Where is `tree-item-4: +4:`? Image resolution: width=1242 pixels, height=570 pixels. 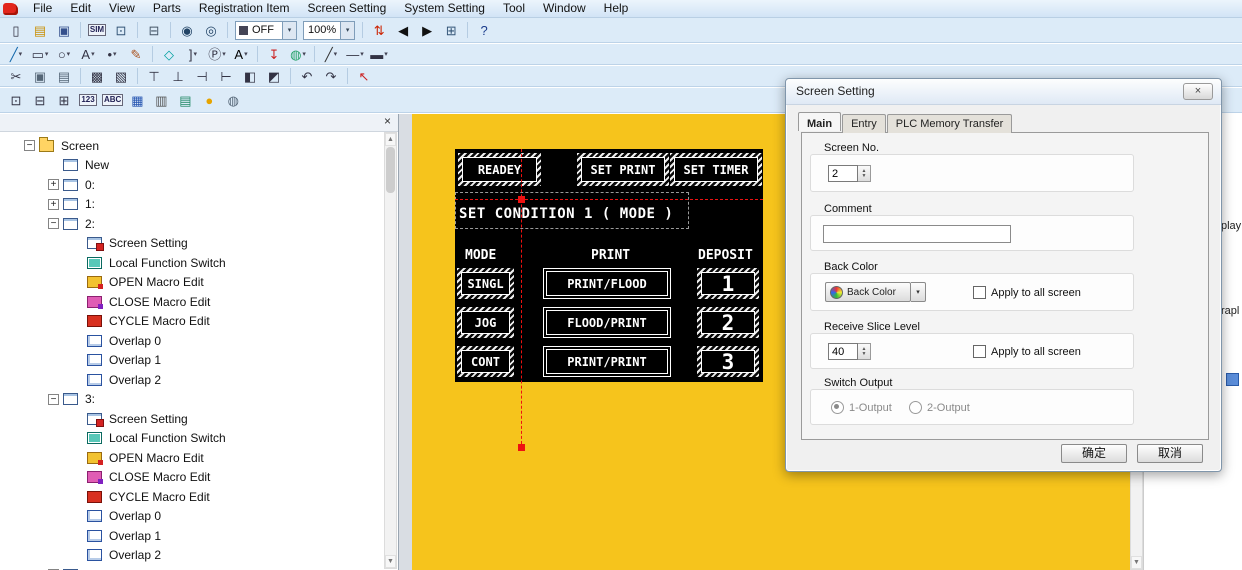 tree-item-4: +4: is located at coordinates (192, 567).